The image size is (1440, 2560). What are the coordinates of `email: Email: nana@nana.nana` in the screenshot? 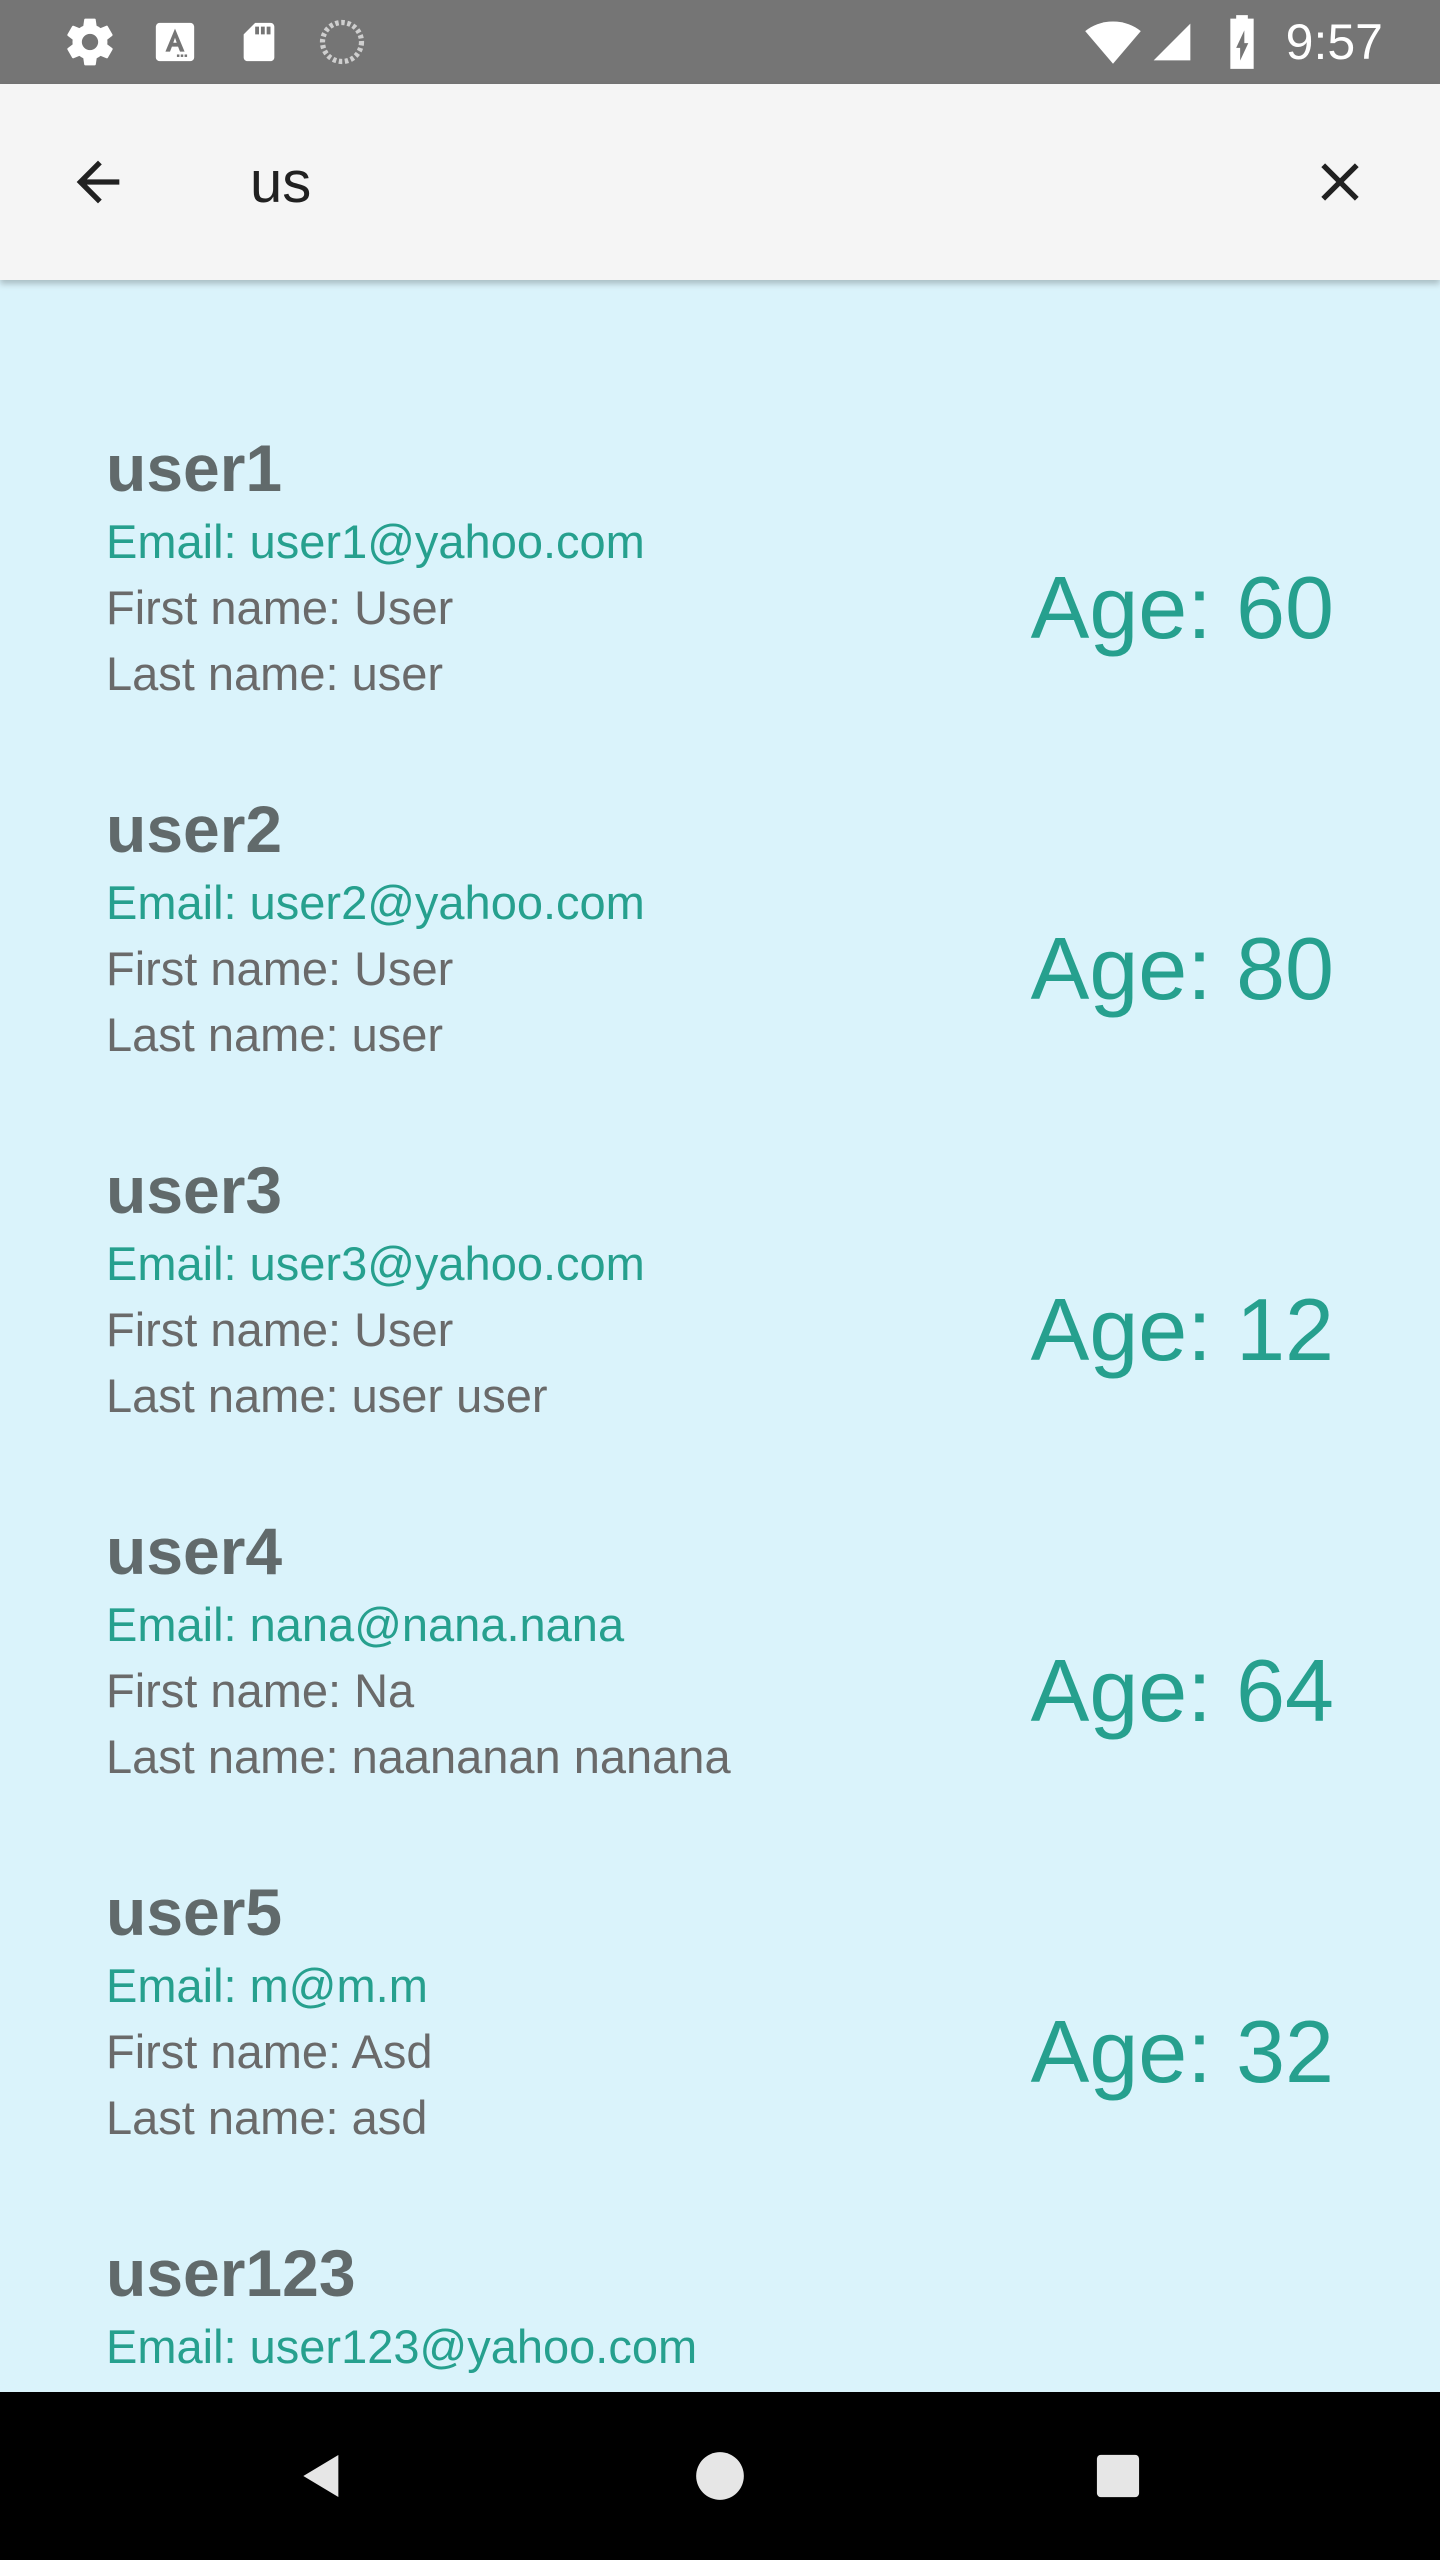 It's located at (365, 1624).